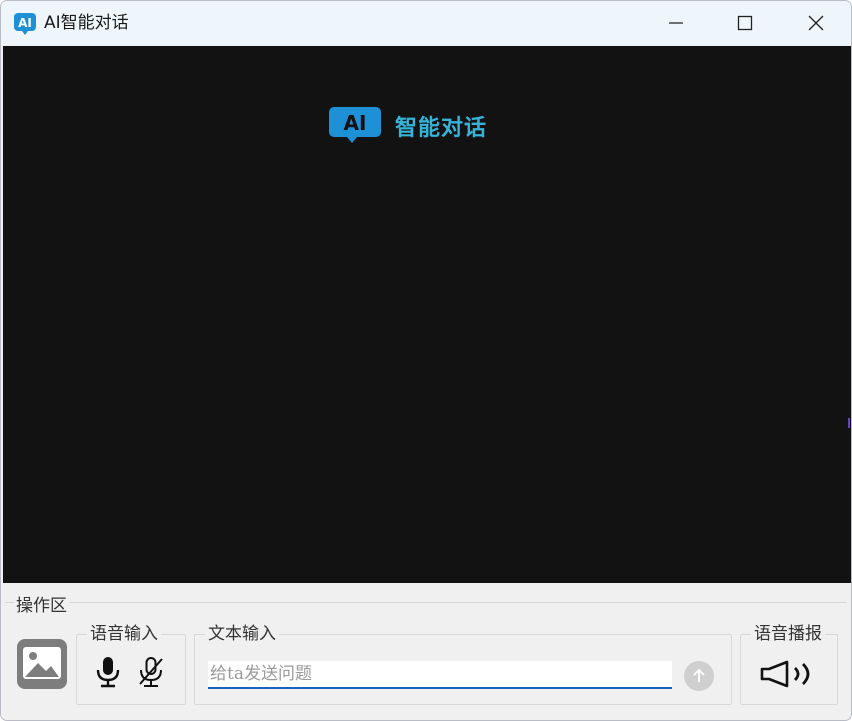  Describe the element at coordinates (441, 128) in the screenshot. I see `hero-title: 智能对话` at that location.